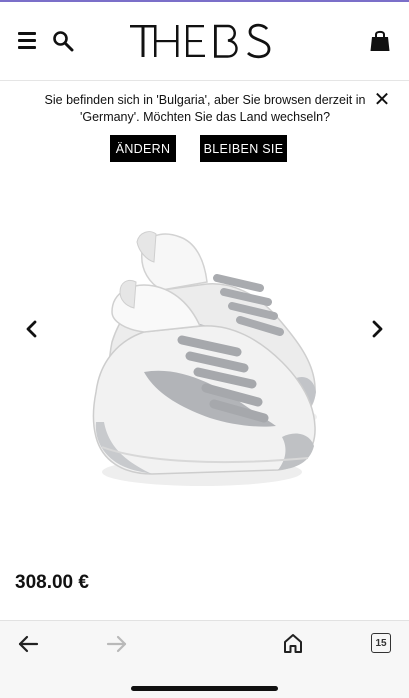 The width and height of the screenshot is (409, 698). I want to click on previous-image-icon, so click(32, 329).